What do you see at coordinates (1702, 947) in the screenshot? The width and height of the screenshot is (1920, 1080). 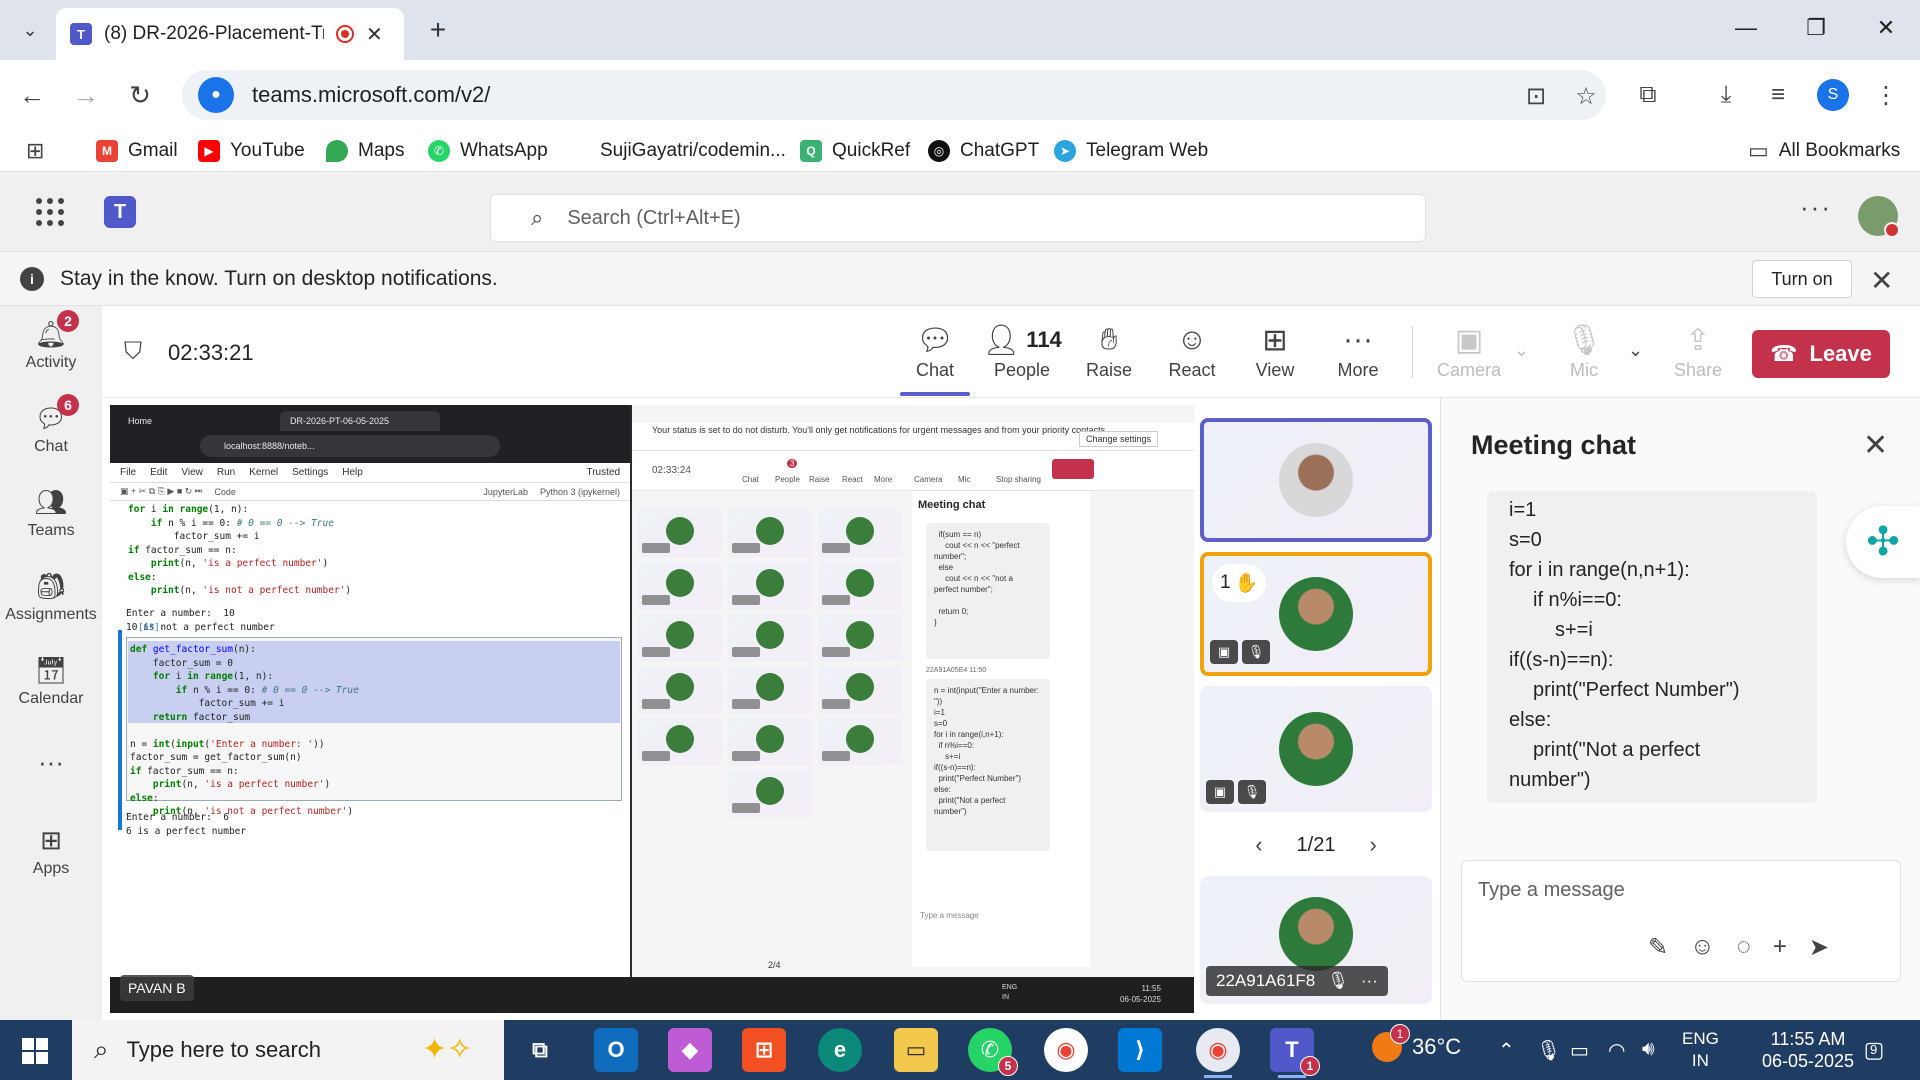 I see `emoji-icon: ☺` at bounding box center [1702, 947].